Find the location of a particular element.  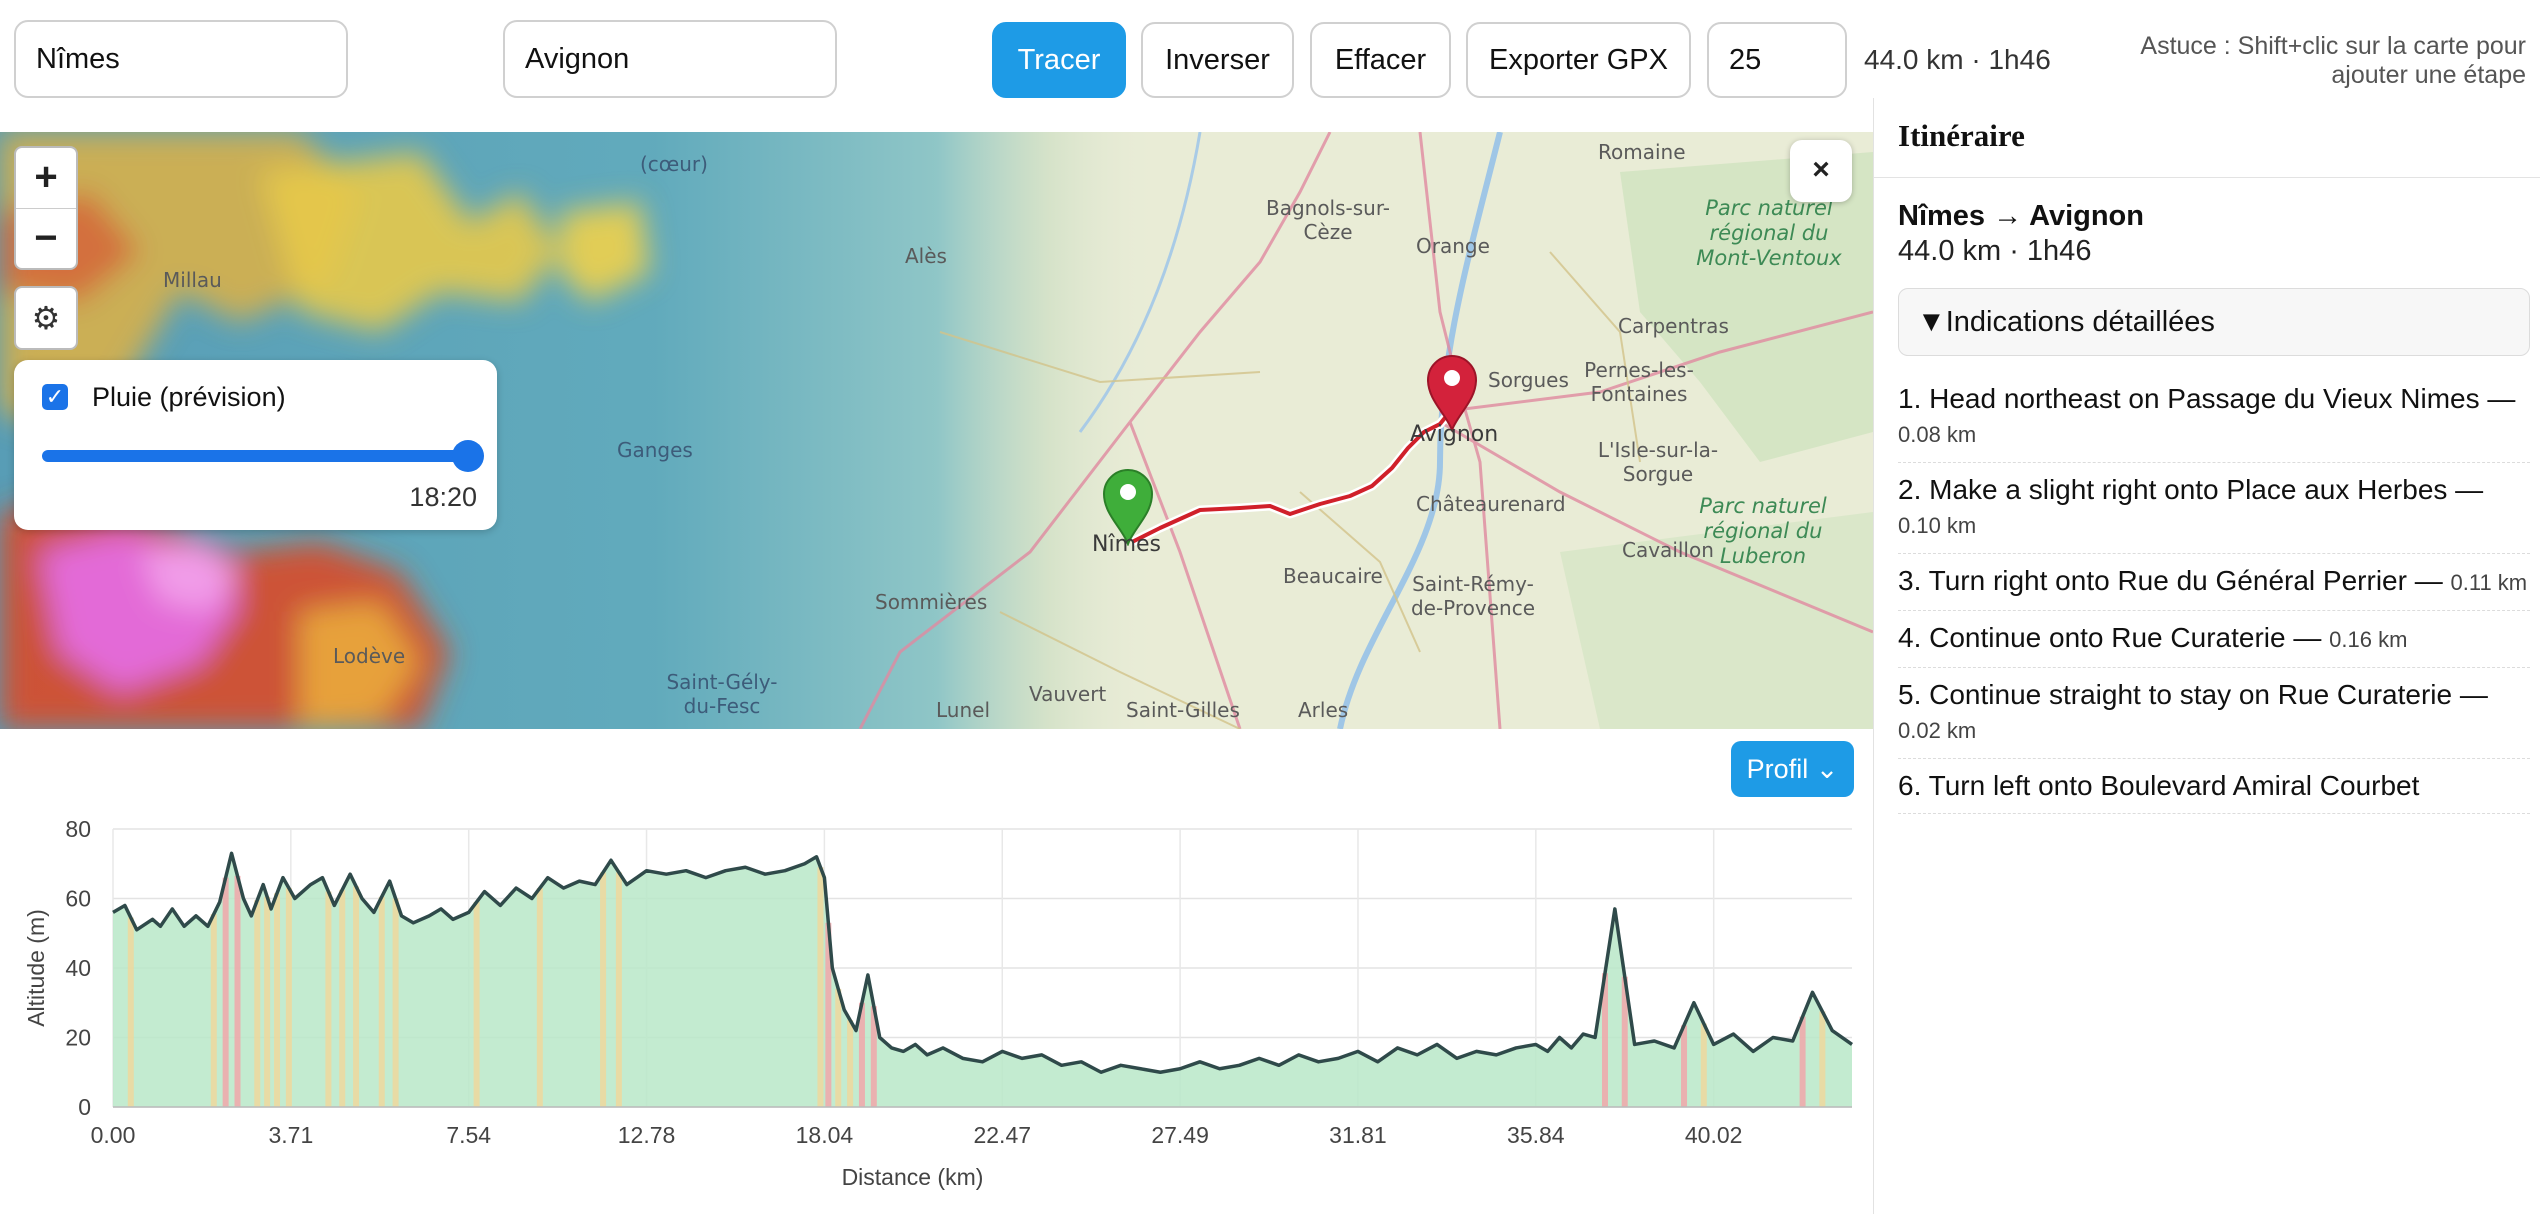

x-tick-label: 40.02 is located at coordinates (1714, 1135).